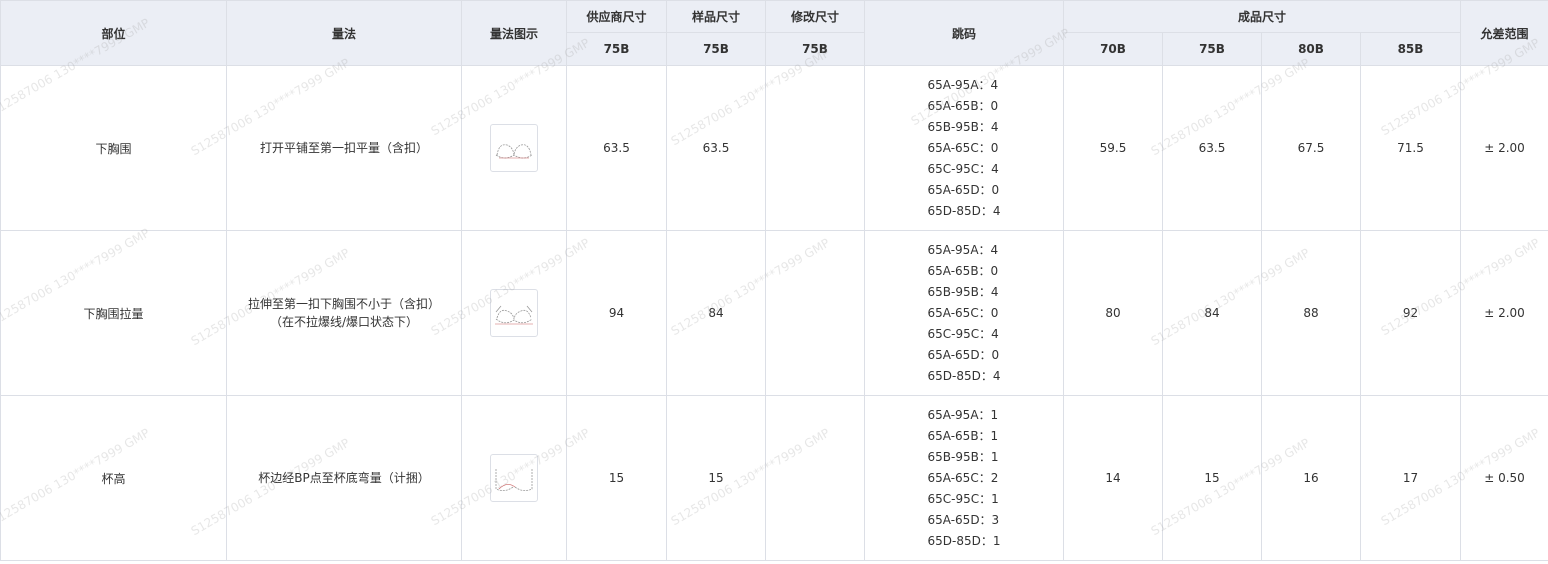  I want to click on header-finished-size: 80B, so click(1311, 49).